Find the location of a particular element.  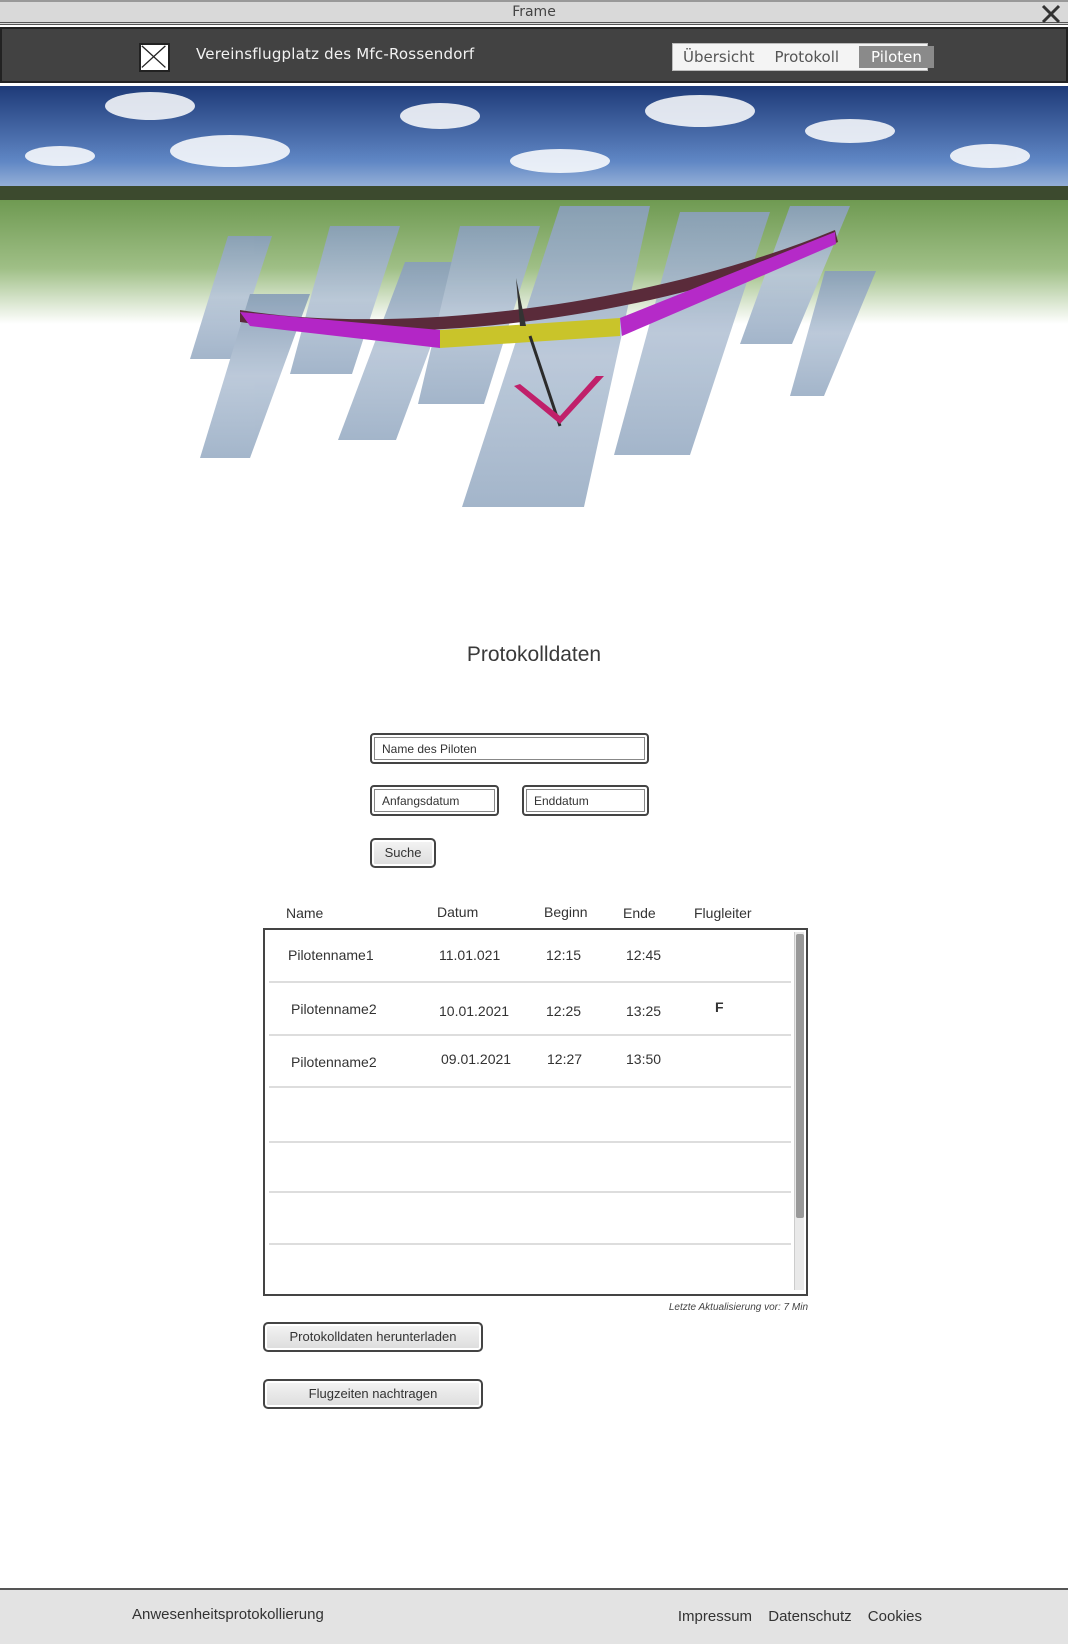

nav-item-piloten: Piloten is located at coordinates (896, 57).